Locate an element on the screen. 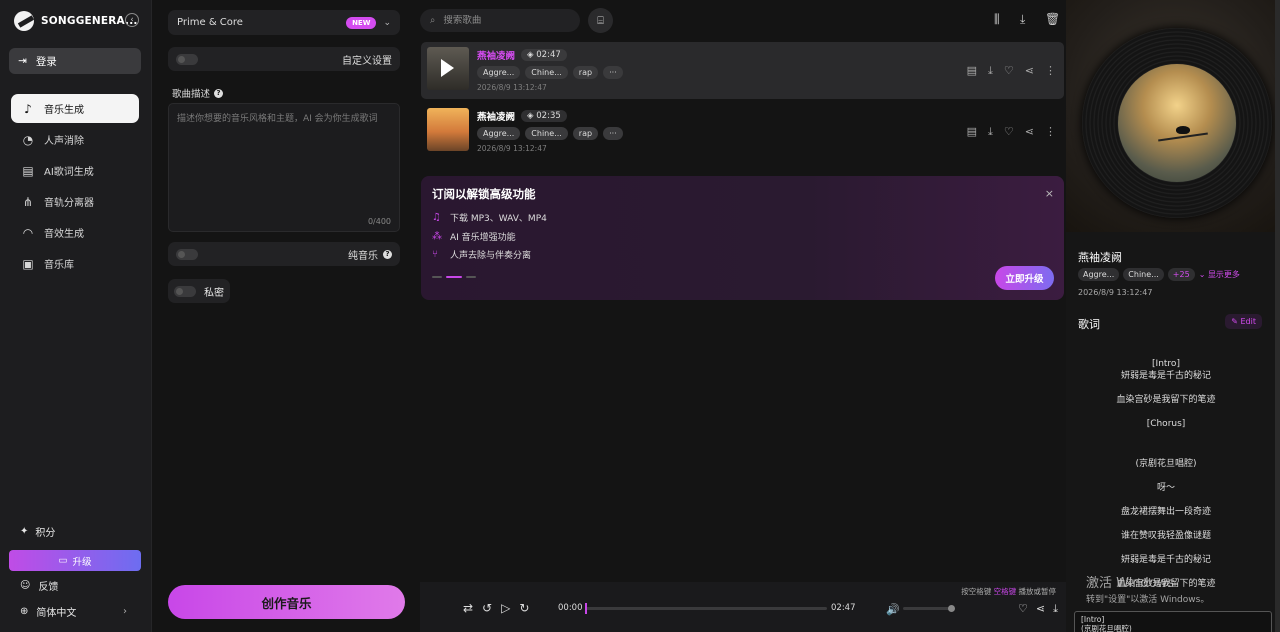 The height and width of the screenshot is (632, 1280). private-row: 私密 is located at coordinates (199, 291).